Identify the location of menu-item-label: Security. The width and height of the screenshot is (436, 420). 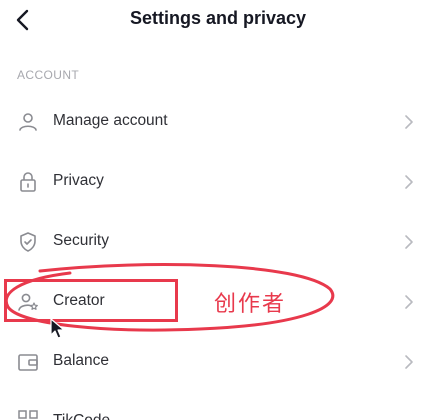
(81, 240).